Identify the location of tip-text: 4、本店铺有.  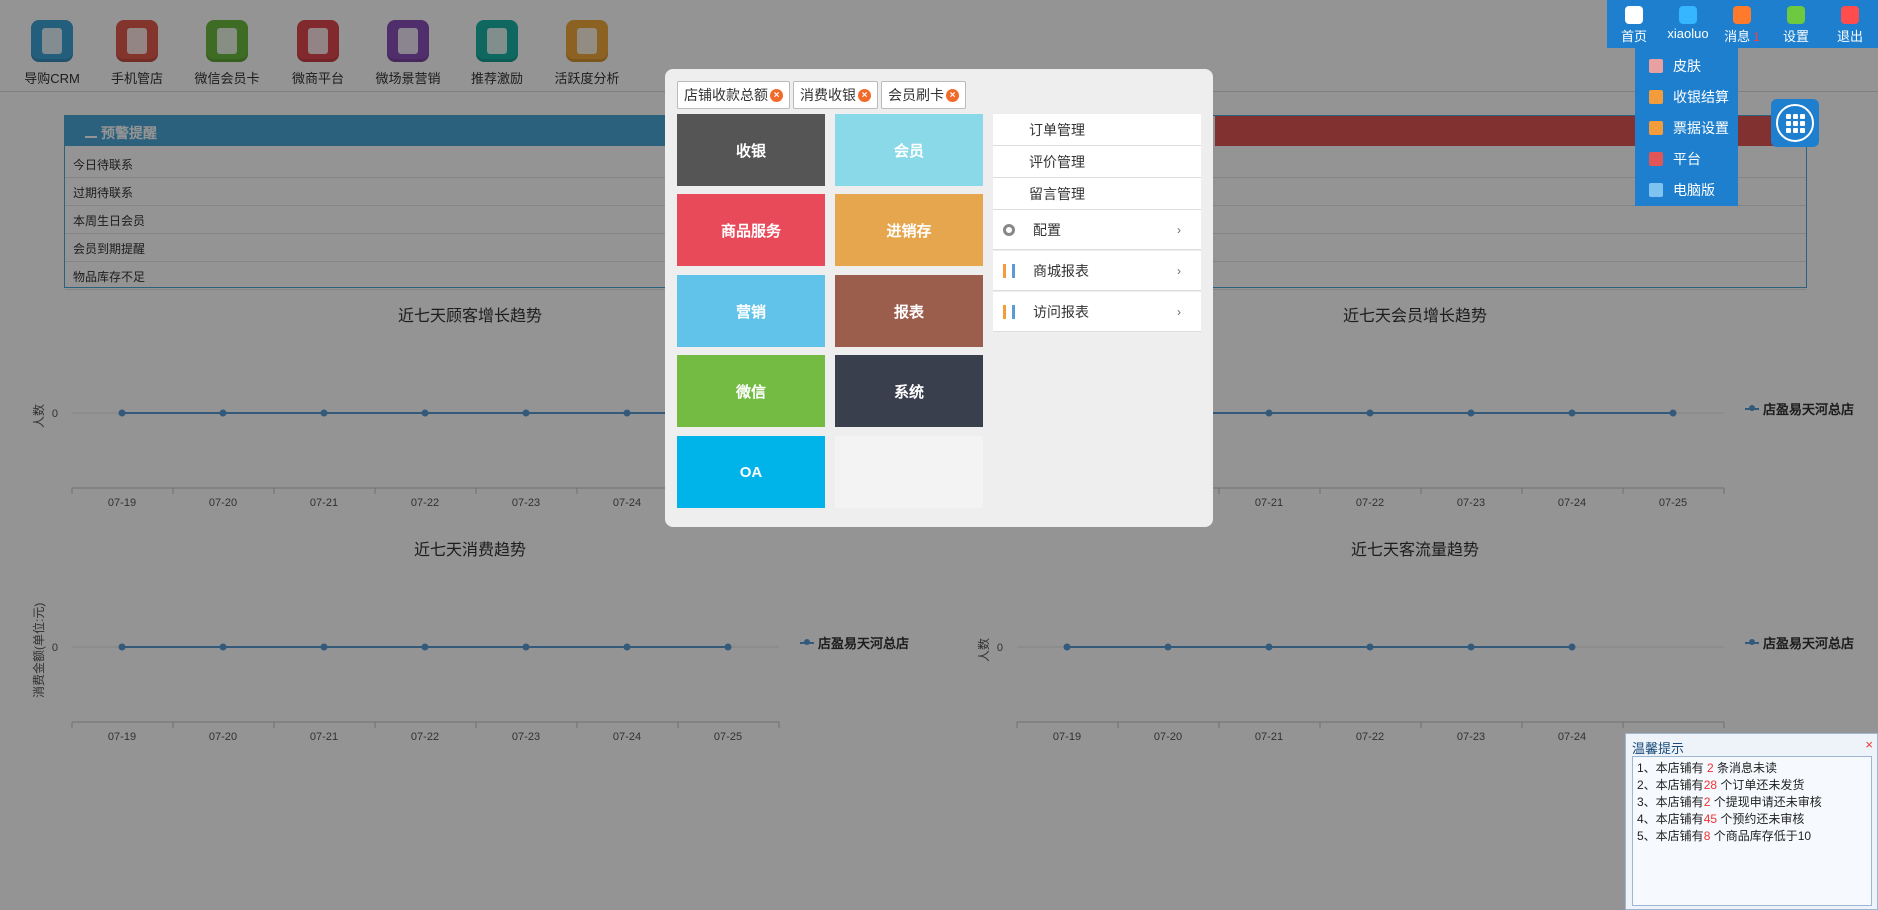
(1670, 819).